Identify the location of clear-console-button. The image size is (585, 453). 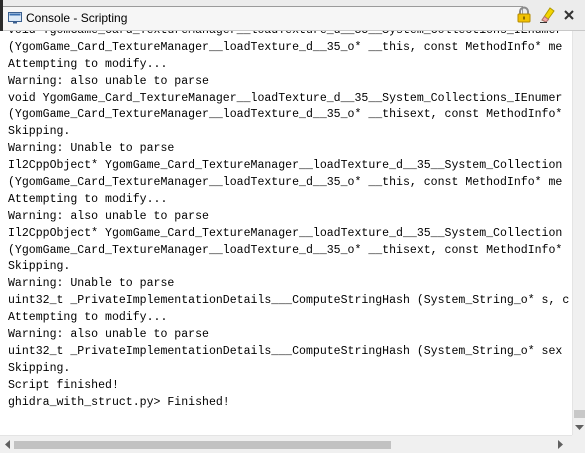
(547, 17).